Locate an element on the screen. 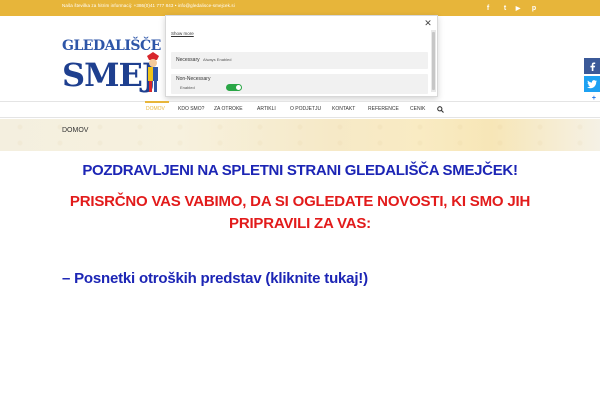  nav-item-kontakt: KONTAKT is located at coordinates (343, 109).